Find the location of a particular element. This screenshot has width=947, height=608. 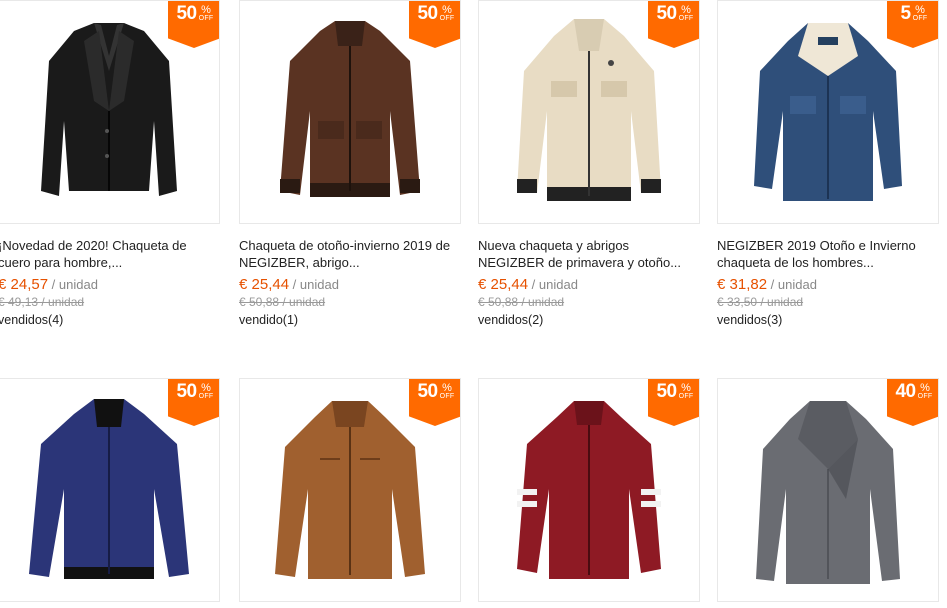

sold-count: vendido(1) is located at coordinates (269, 320).